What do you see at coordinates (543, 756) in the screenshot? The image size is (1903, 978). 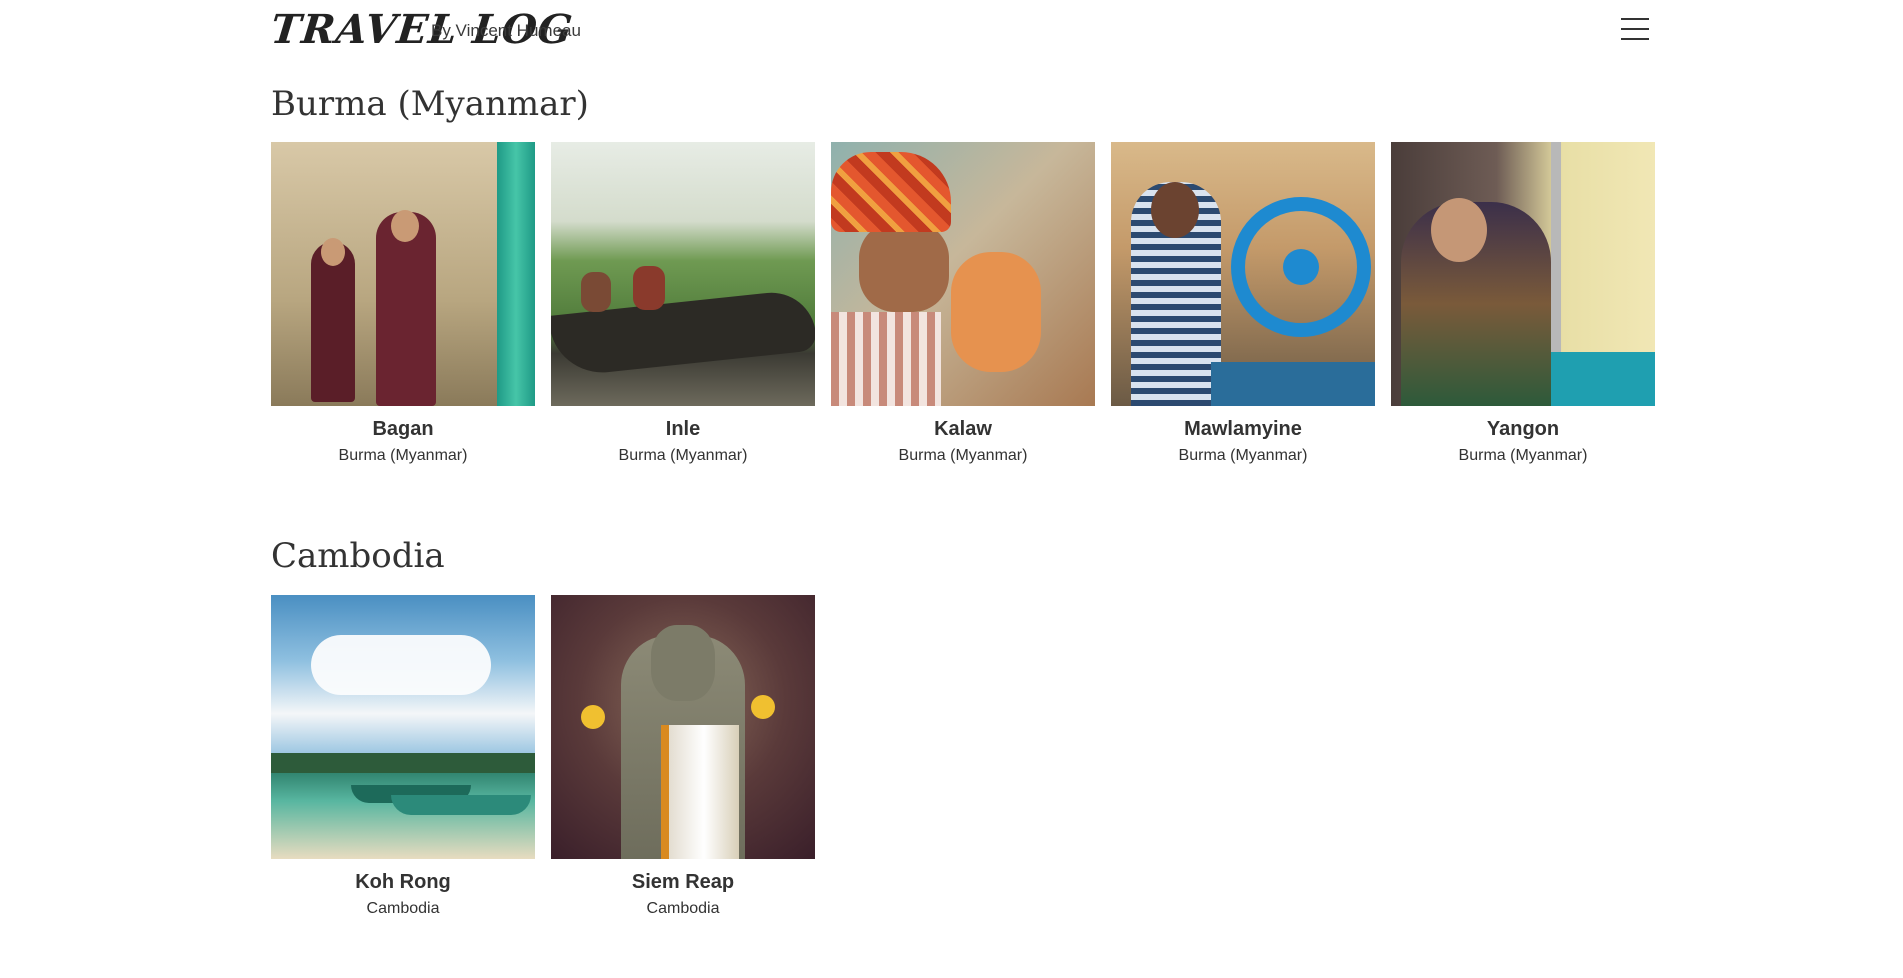 I see `card-grid-cambodia: Koh Rong Cambodia Siem Reap Cambodia` at bounding box center [543, 756].